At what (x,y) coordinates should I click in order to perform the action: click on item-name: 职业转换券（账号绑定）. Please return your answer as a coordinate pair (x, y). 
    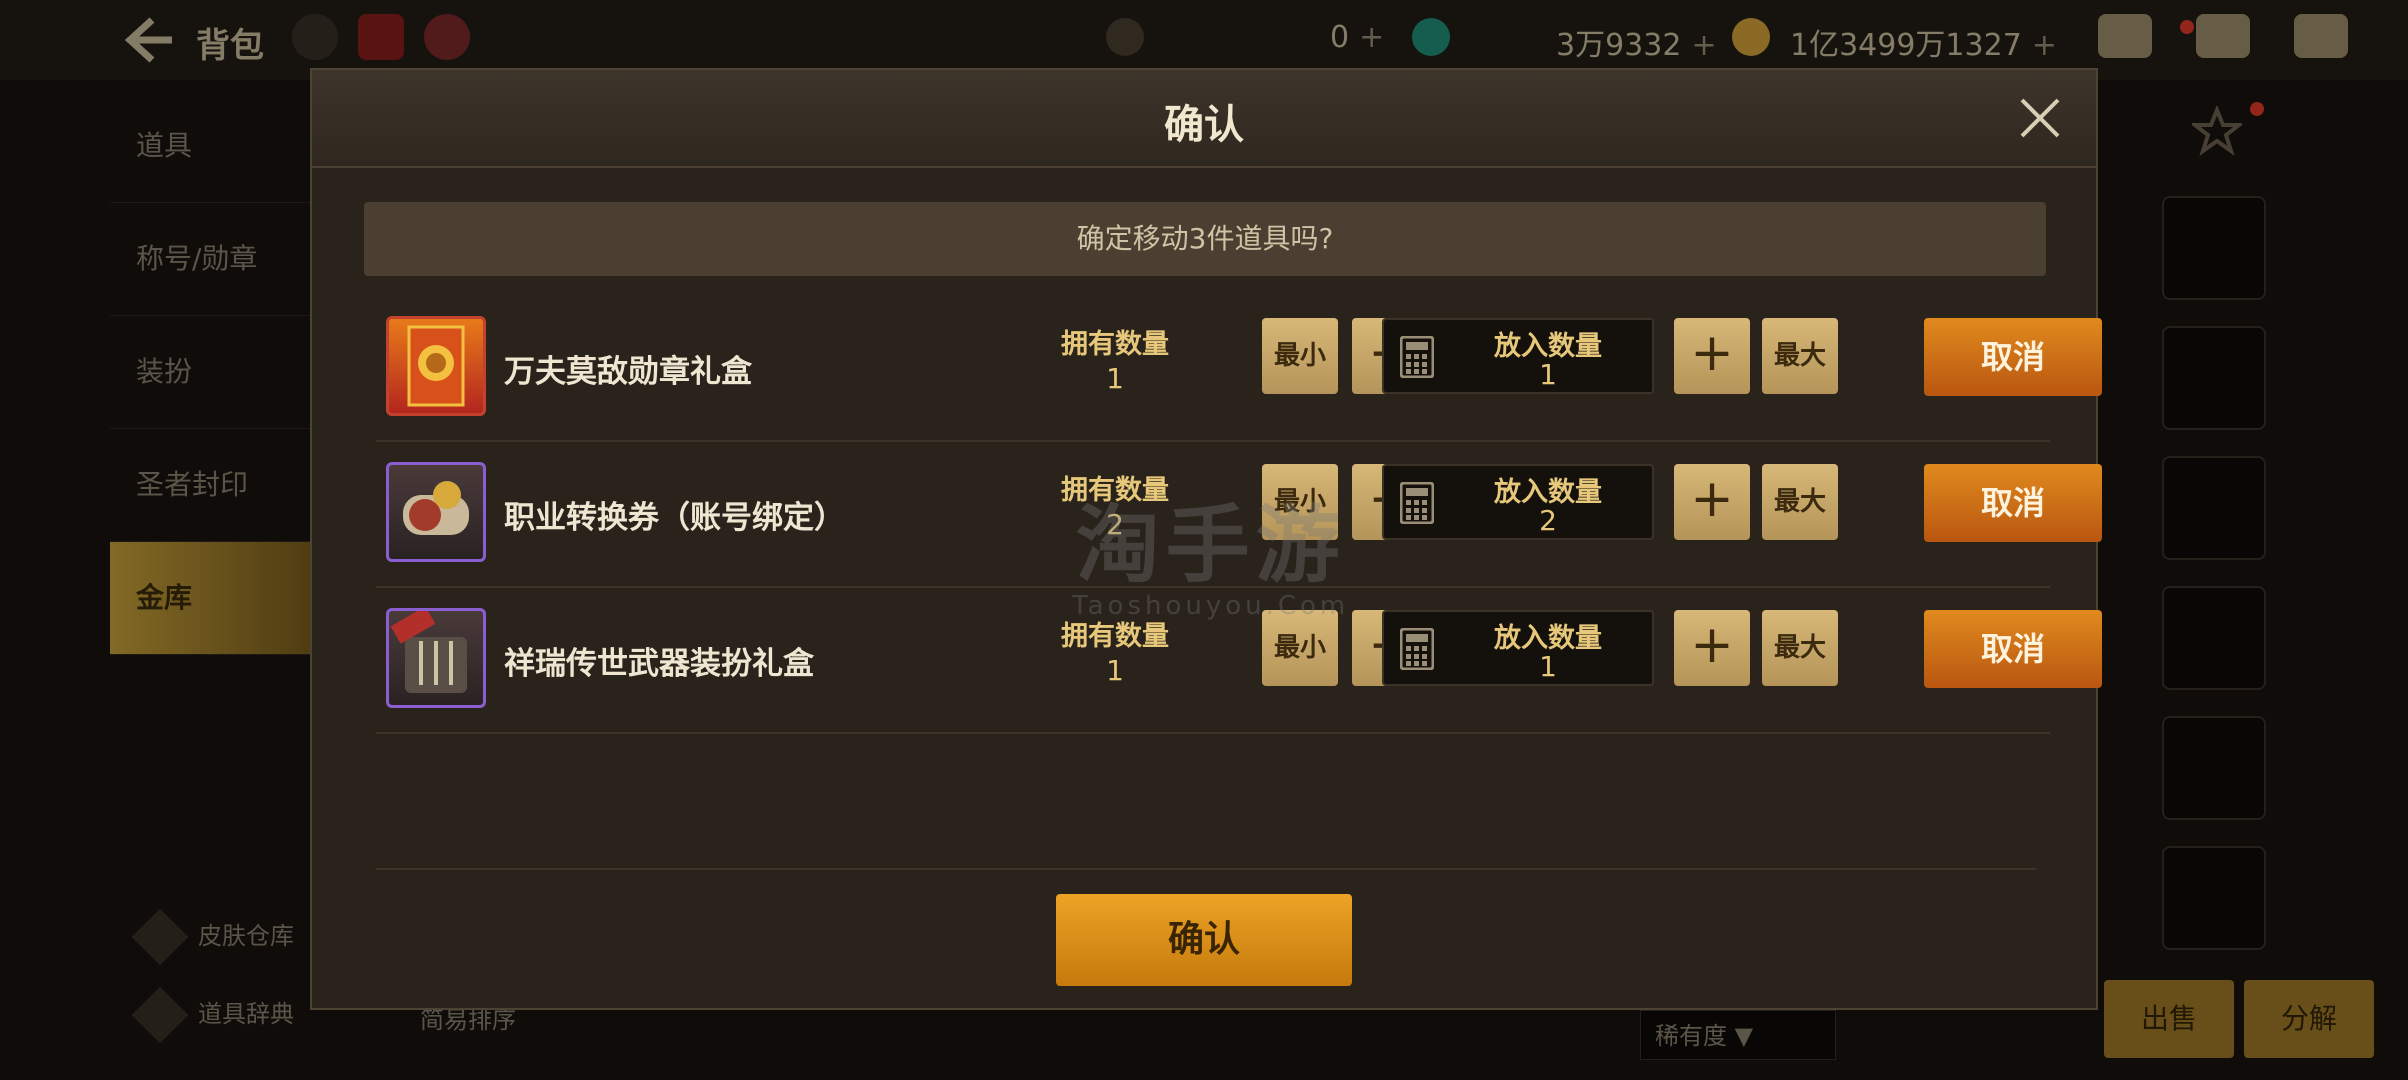
    Looking at the image, I should click on (674, 518).